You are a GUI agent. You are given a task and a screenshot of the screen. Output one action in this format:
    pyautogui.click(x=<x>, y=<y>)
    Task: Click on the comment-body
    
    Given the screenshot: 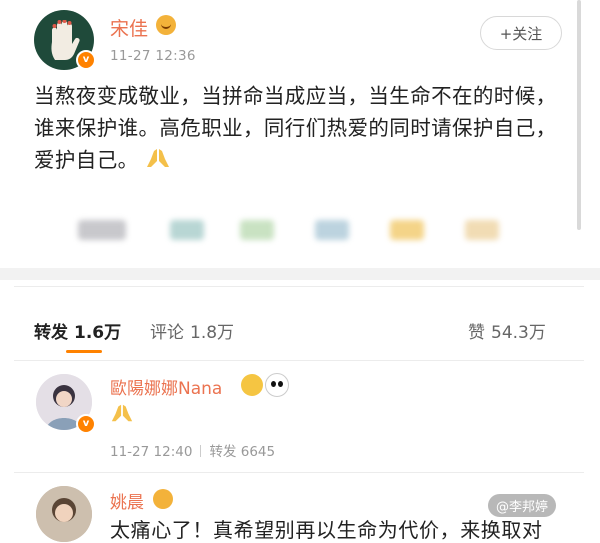 What is the action you would take?
    pyautogui.click(x=122, y=415)
    